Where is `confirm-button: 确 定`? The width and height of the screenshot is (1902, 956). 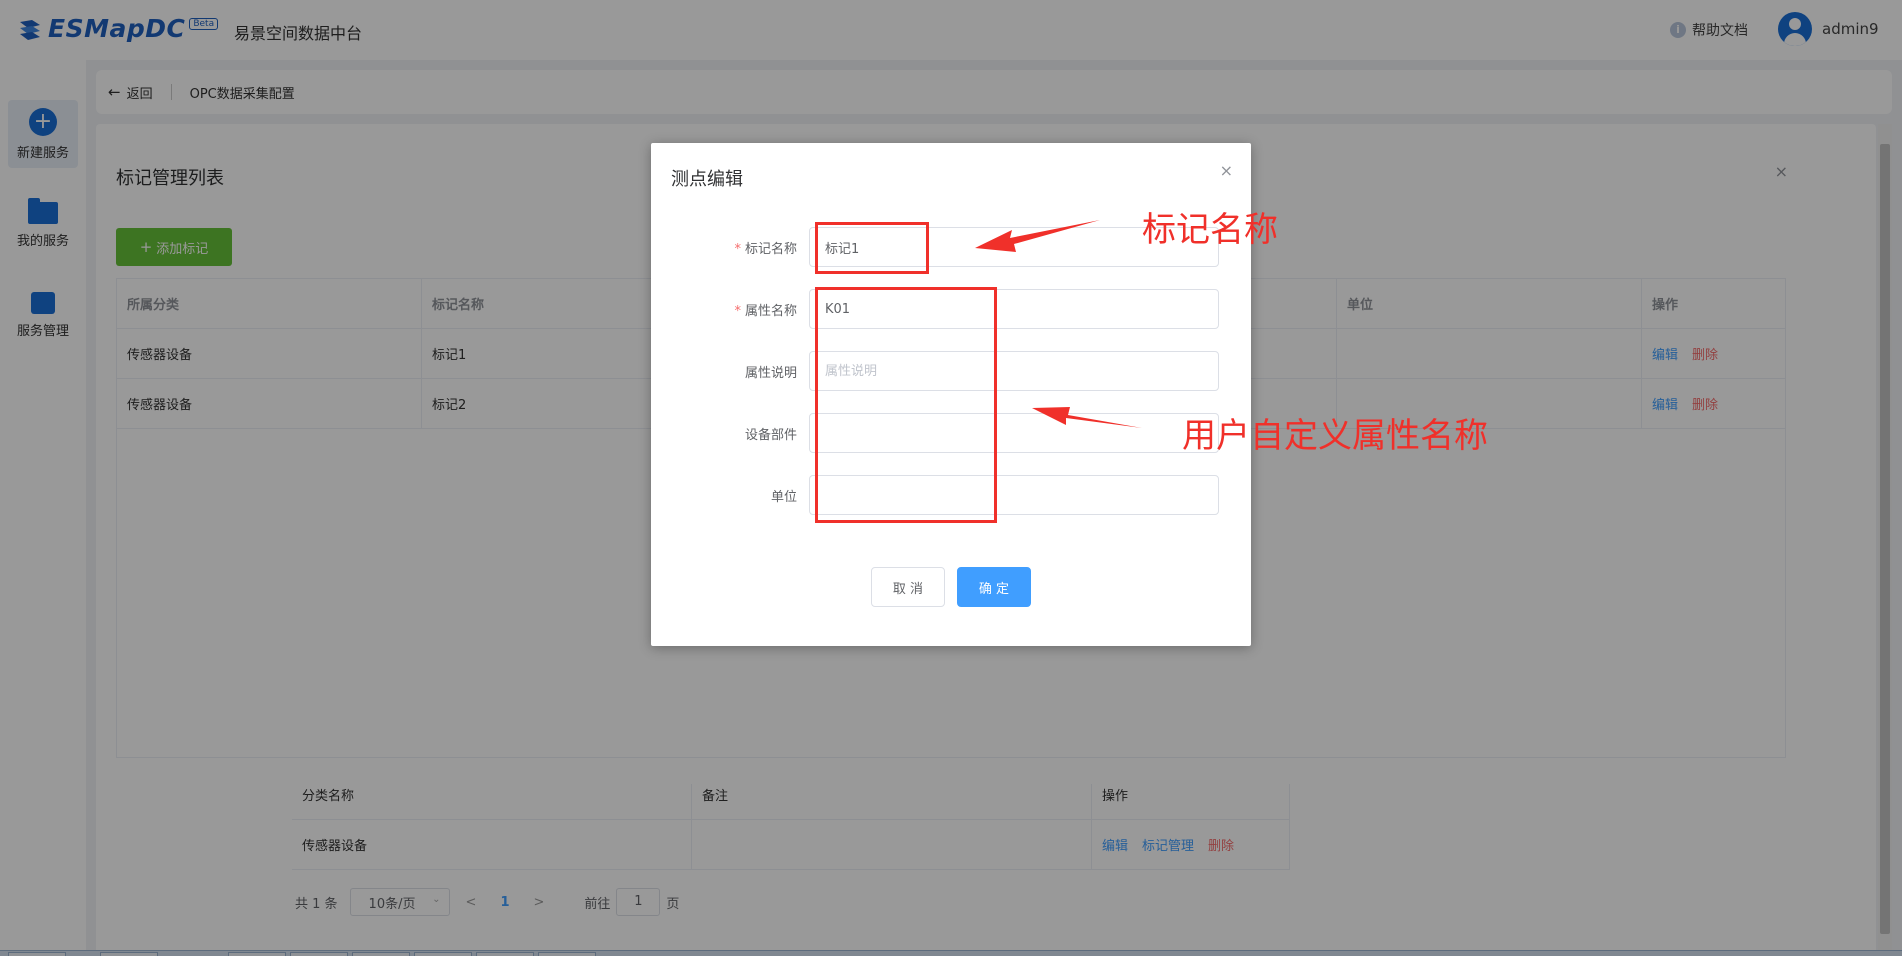
confirm-button: 确 定 is located at coordinates (994, 587).